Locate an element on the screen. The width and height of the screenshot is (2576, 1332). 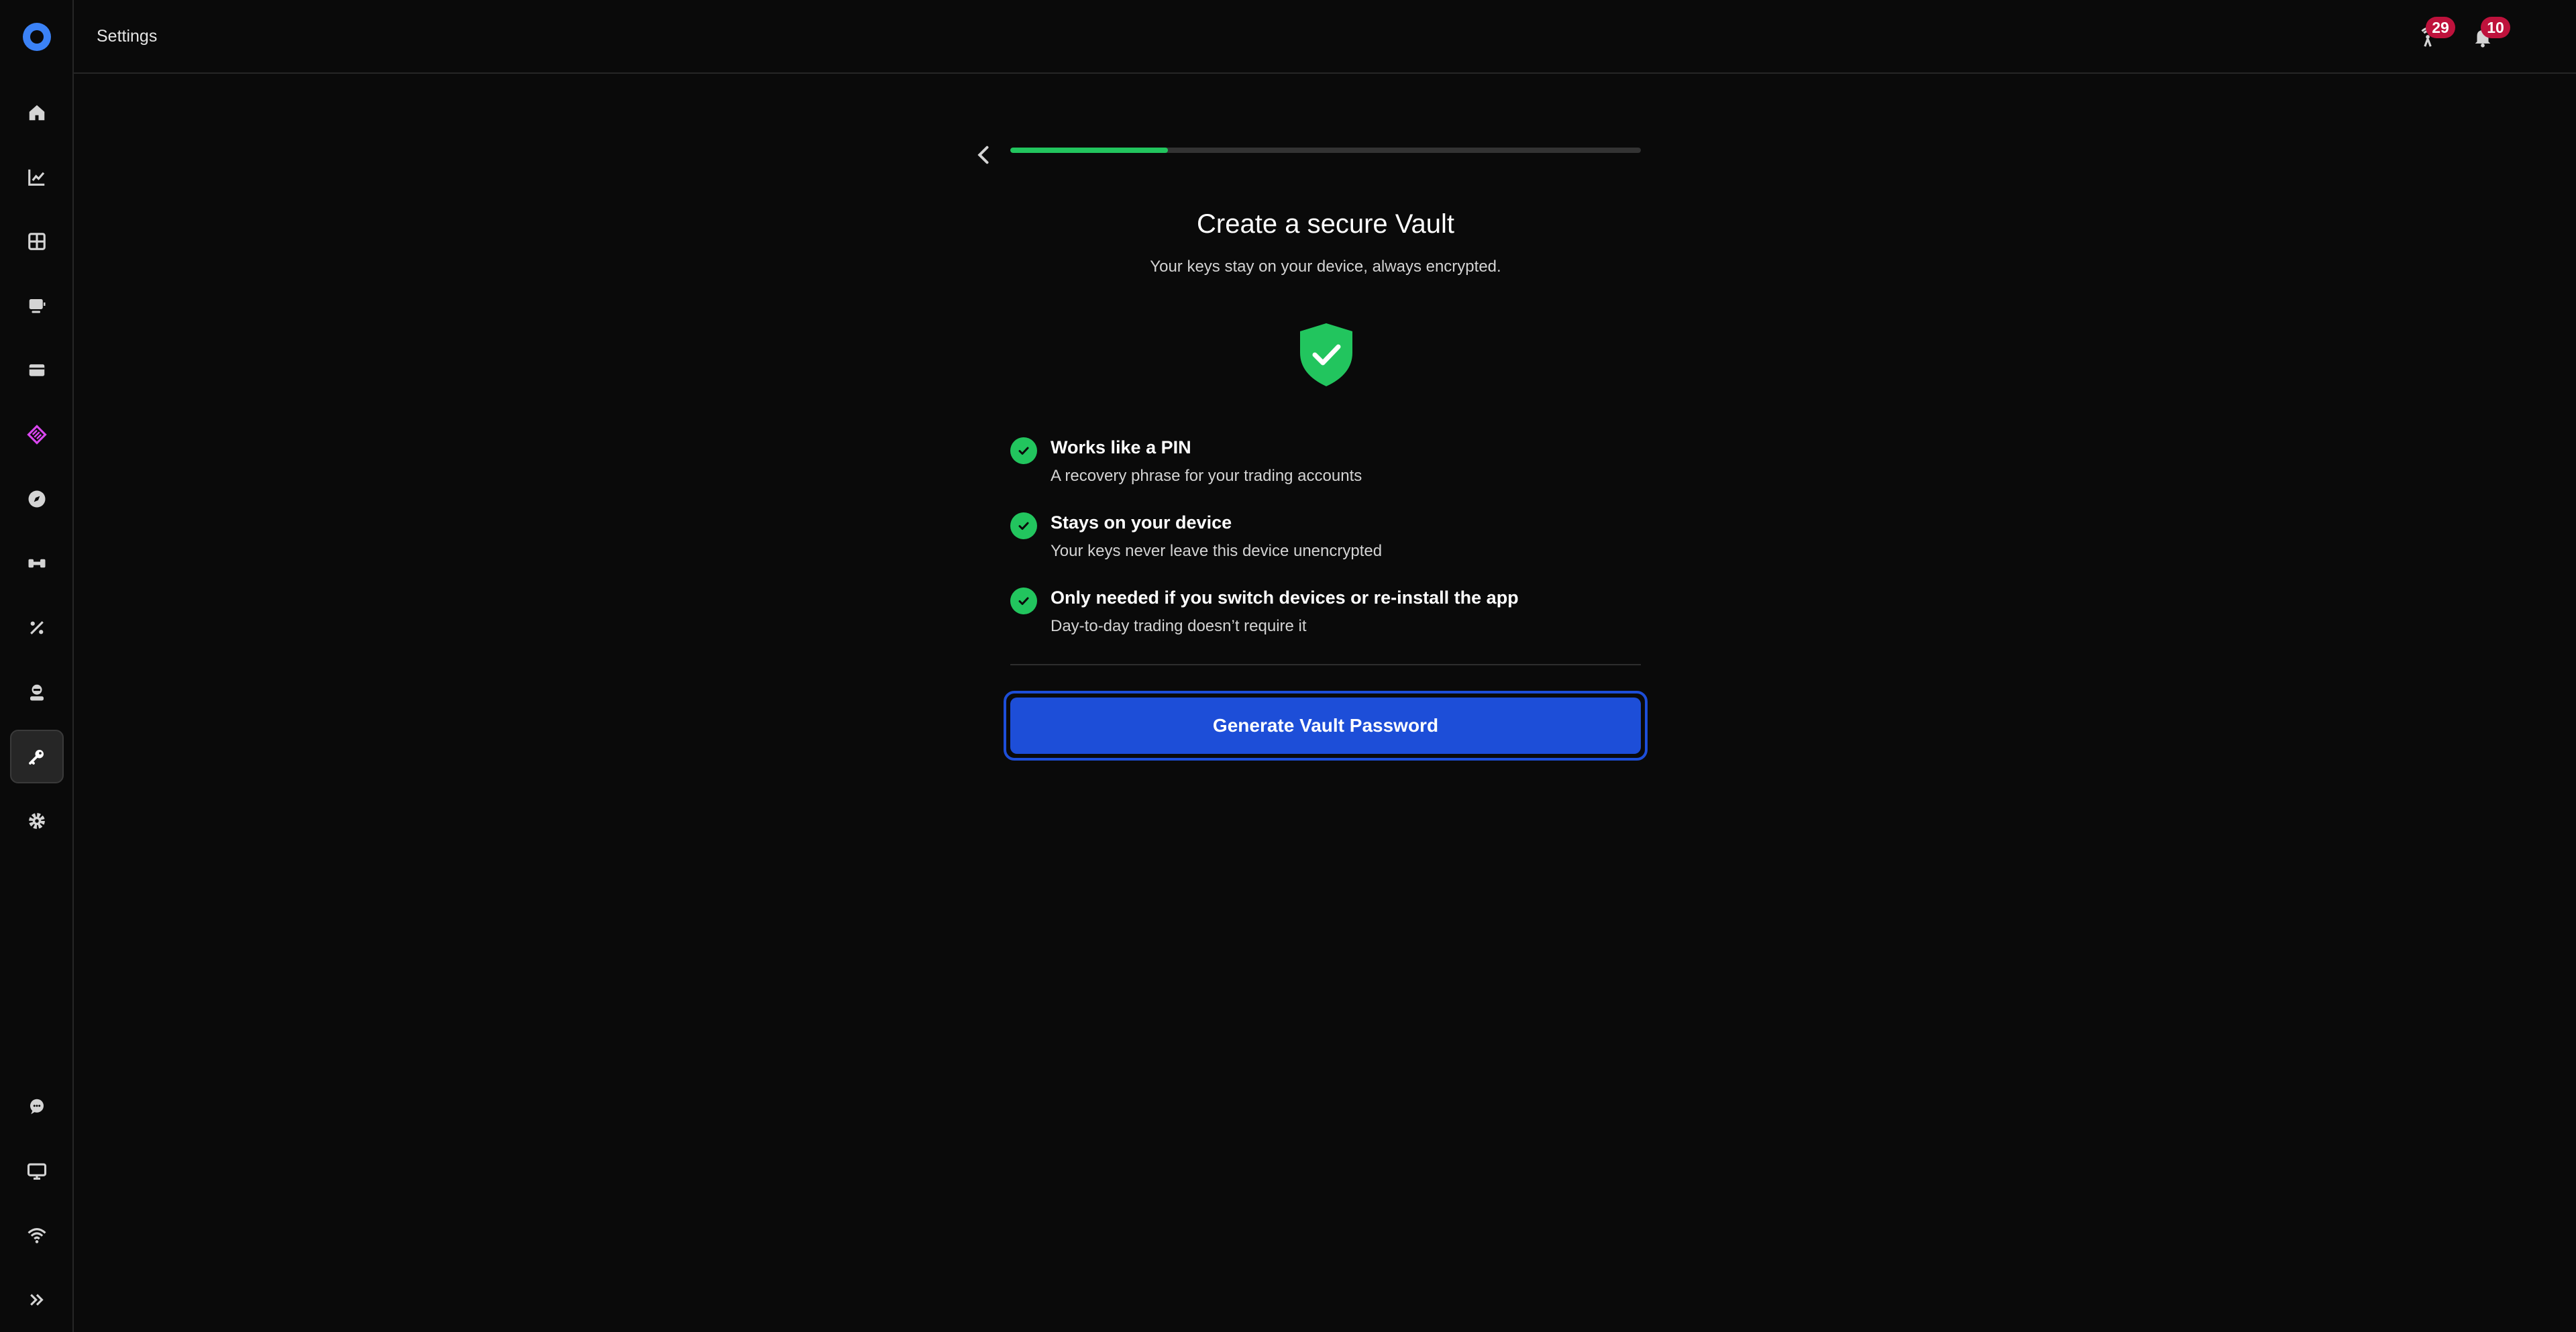
key-icon is located at coordinates (36, 758).